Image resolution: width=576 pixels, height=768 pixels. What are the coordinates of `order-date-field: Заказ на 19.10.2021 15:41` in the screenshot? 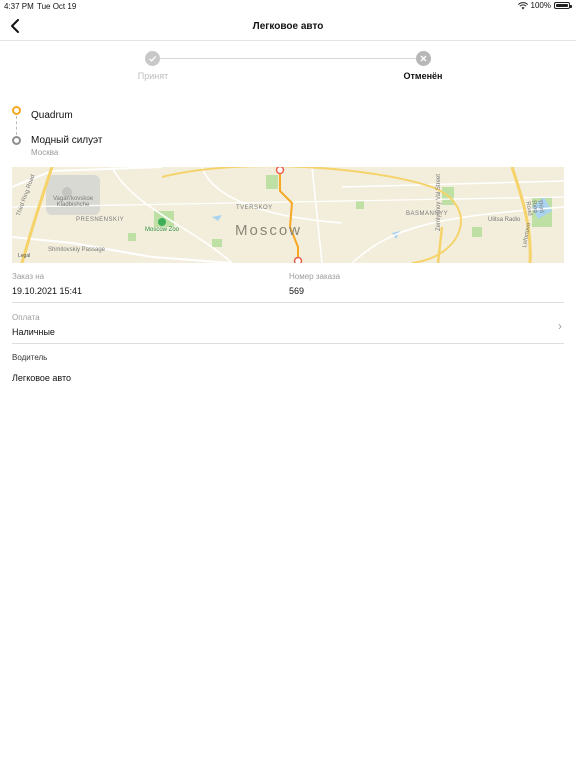 It's located at (47, 284).